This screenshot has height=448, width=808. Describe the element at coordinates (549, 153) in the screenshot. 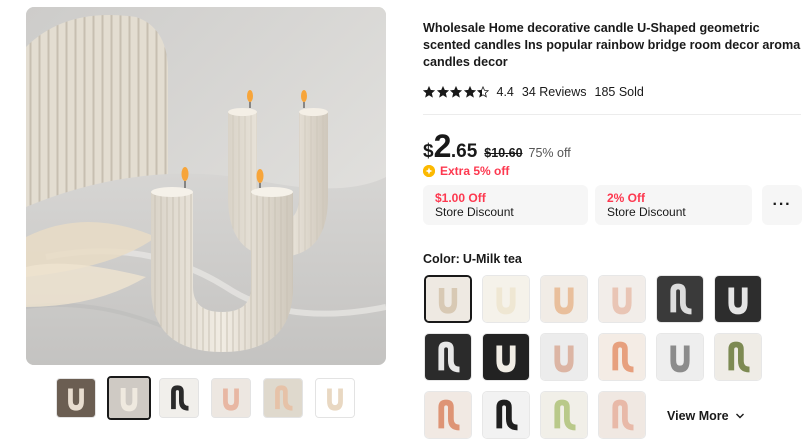

I see `discount-percent: 75% off` at that location.